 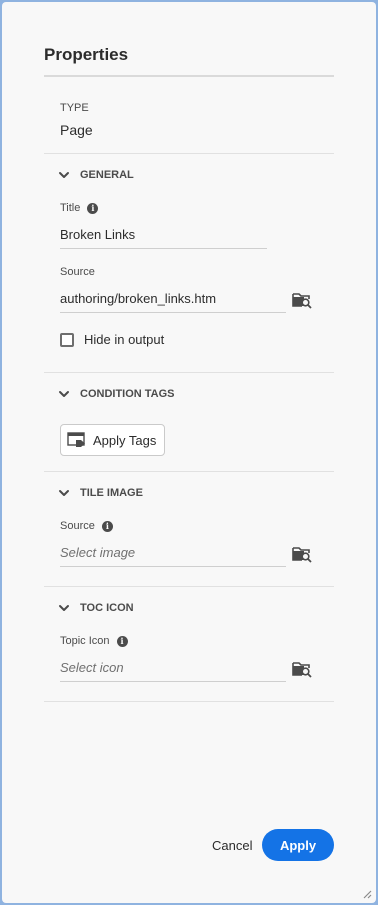 I want to click on dialog-title: Properties, so click(x=86, y=54).